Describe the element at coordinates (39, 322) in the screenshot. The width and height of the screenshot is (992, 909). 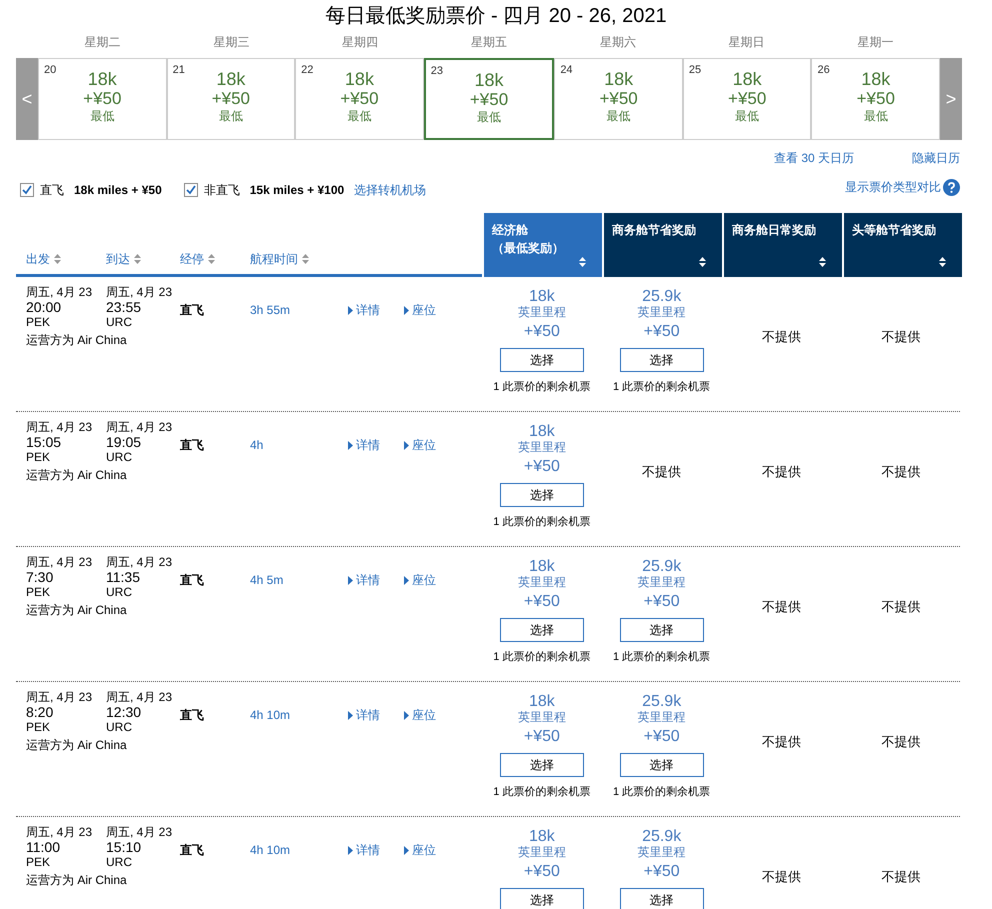
I see `departure-airport: PEK` at that location.